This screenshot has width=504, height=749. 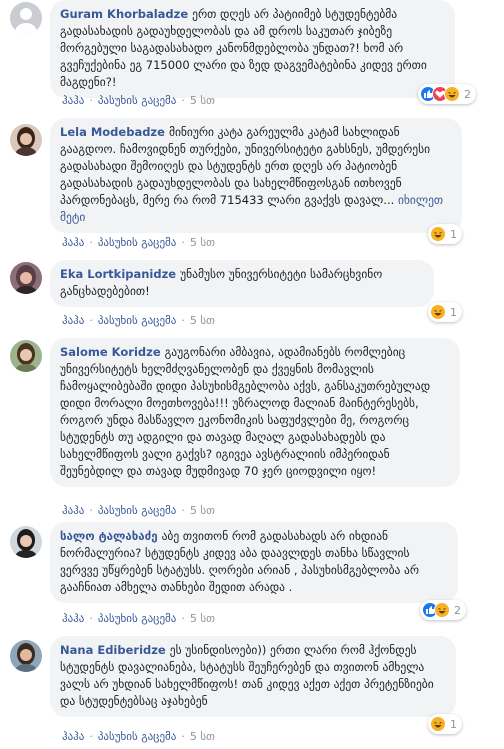 I want to click on comment-author: Lela Modebadze, so click(x=112, y=132).